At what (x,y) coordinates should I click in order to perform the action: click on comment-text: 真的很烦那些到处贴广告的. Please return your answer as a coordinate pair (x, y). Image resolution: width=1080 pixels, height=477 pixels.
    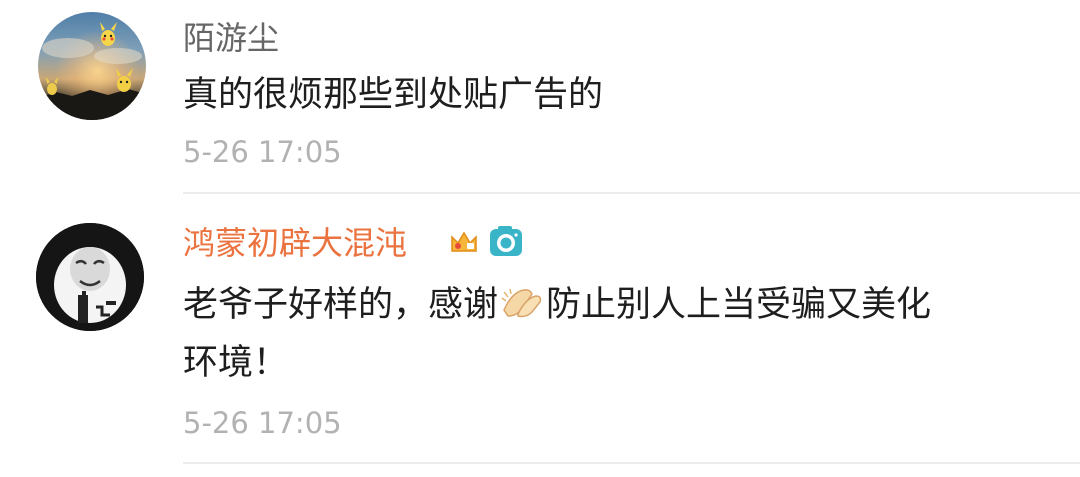
    Looking at the image, I should click on (393, 95).